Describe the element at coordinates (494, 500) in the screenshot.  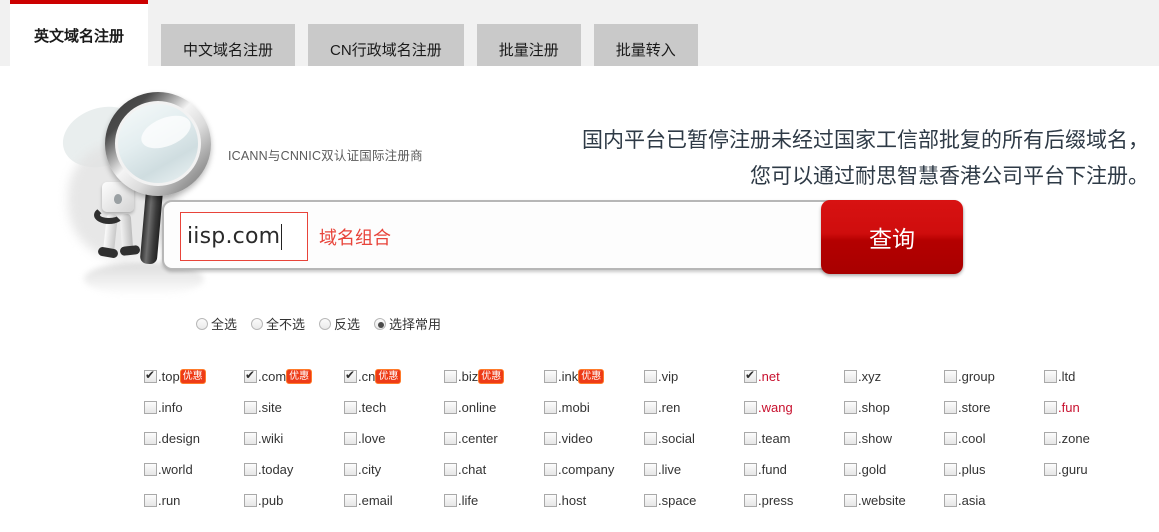
I see `tld-option-life: .life` at that location.